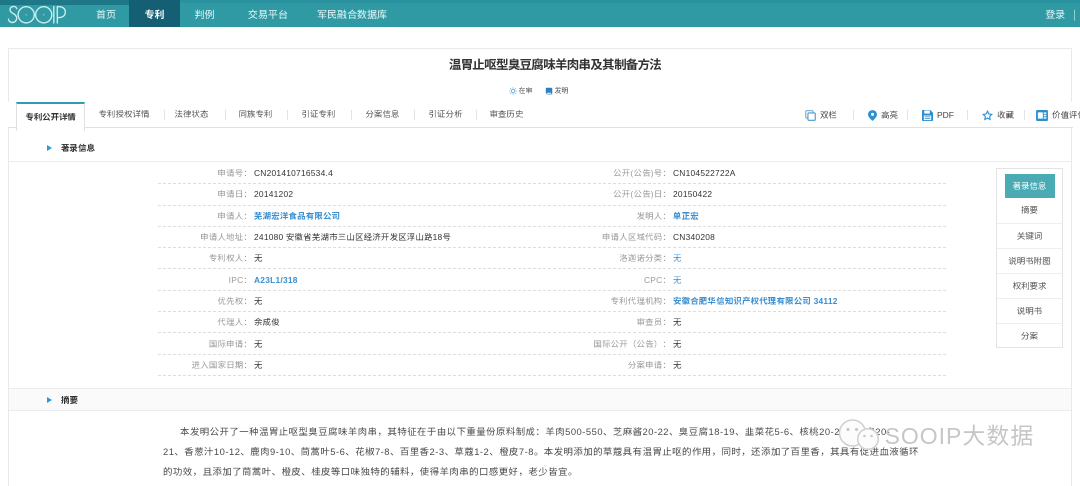  Describe the element at coordinates (960, 434) in the screenshot. I see `svg-text: SOOIP大数据` at that location.